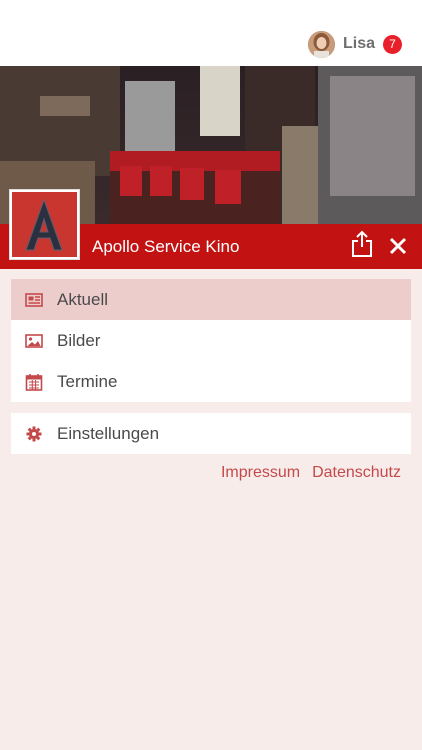 Image resolution: width=422 pixels, height=750 pixels. I want to click on share-icon, so click(362, 243).